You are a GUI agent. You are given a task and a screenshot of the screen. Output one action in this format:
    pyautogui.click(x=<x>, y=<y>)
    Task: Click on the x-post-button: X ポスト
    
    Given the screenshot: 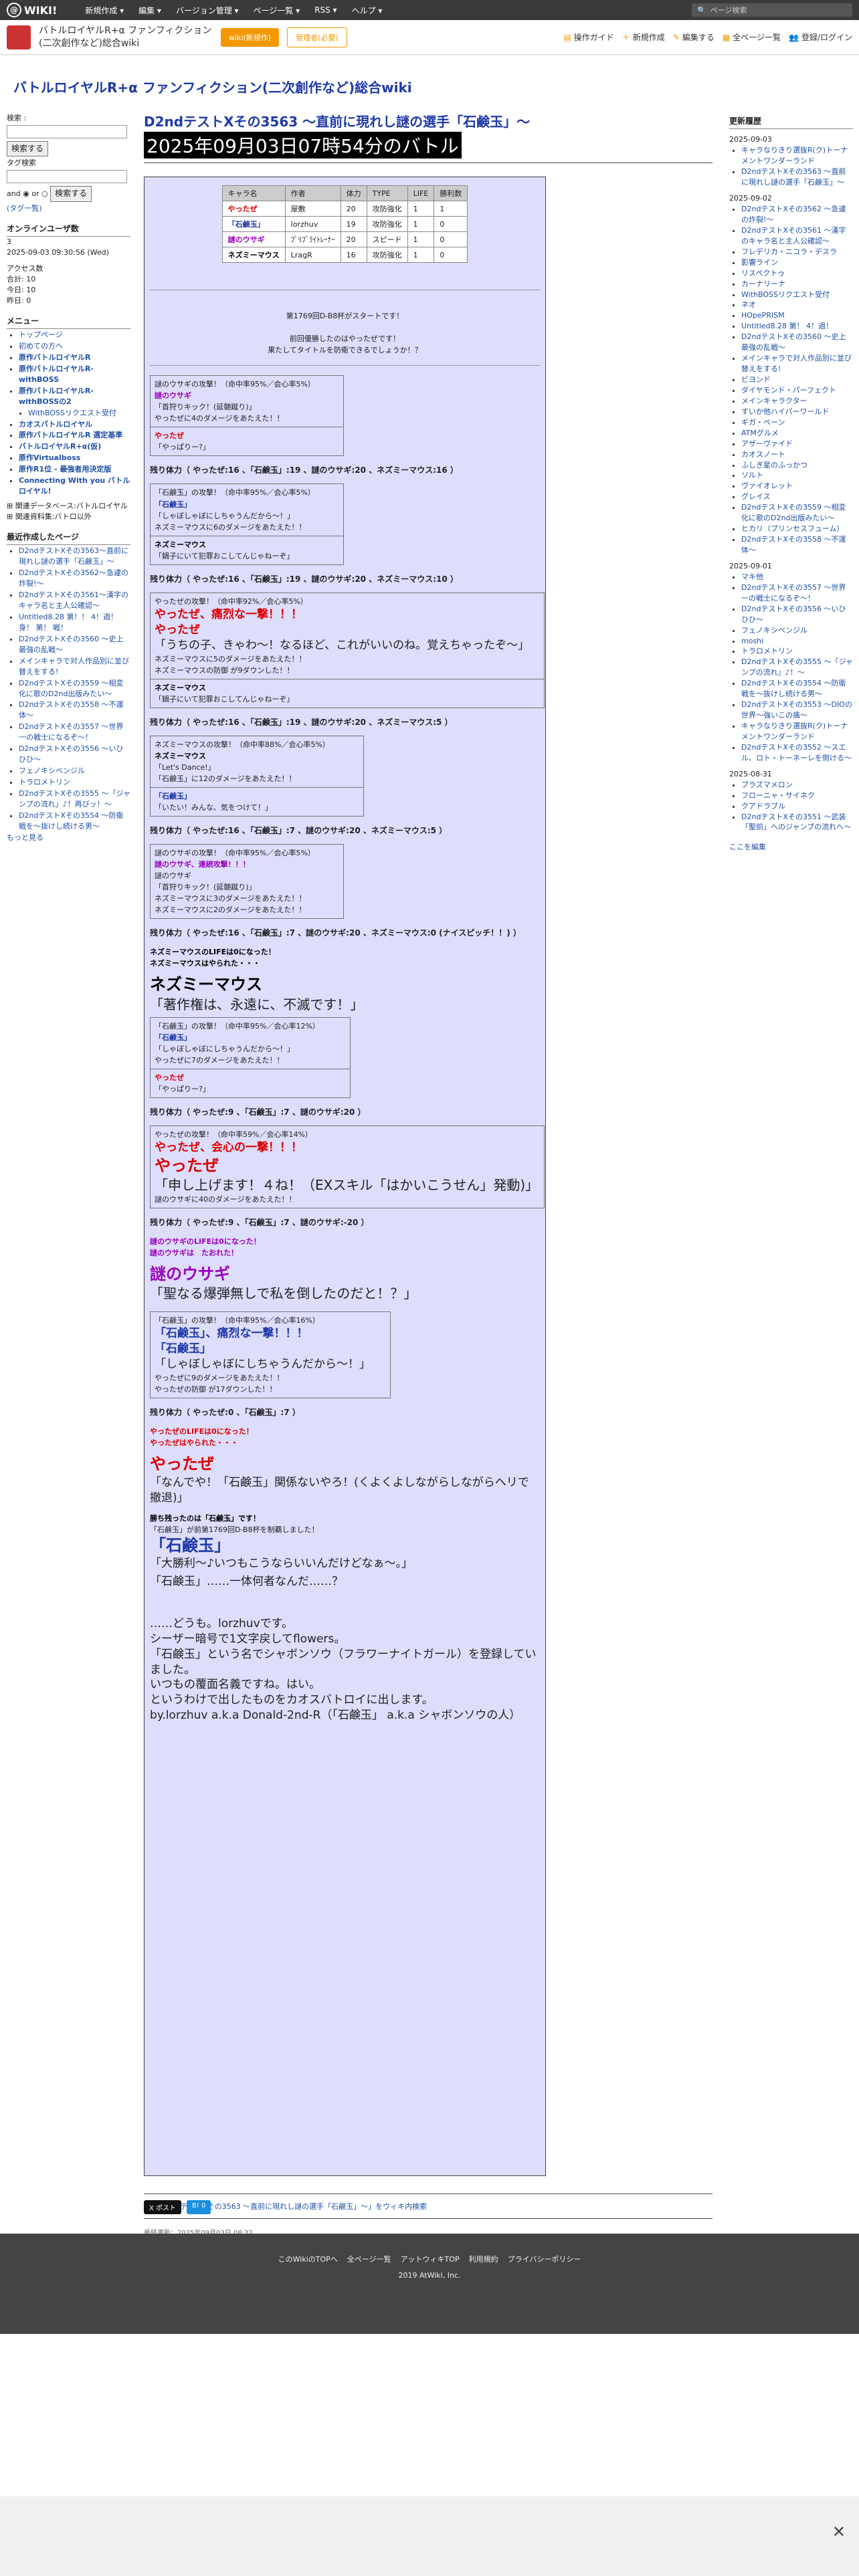 What is the action you would take?
    pyautogui.click(x=163, y=2207)
    